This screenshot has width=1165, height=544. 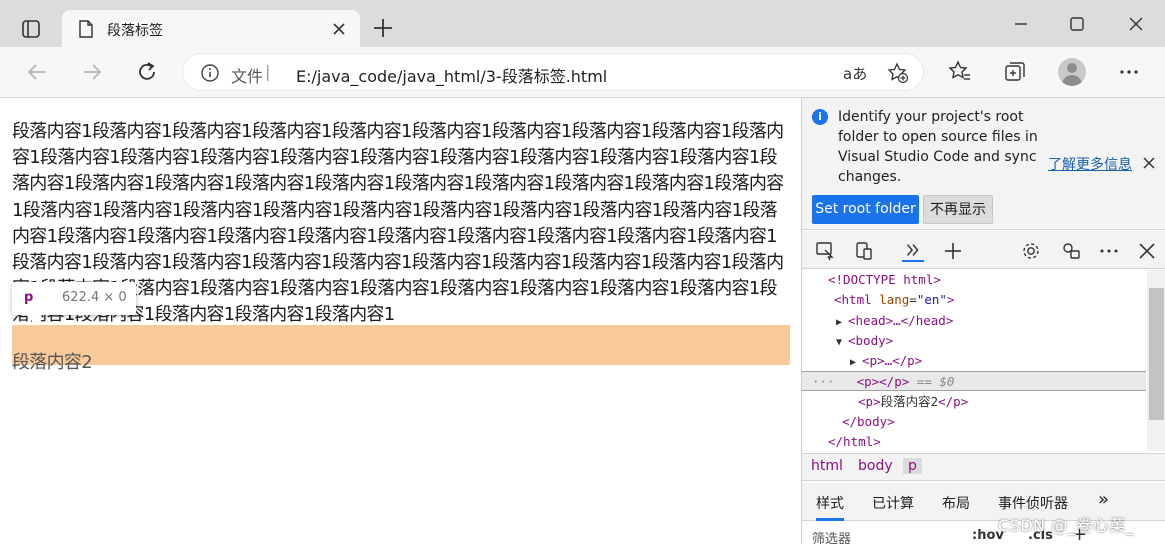 What do you see at coordinates (339, 29) in the screenshot?
I see `close-tab-icon` at bounding box center [339, 29].